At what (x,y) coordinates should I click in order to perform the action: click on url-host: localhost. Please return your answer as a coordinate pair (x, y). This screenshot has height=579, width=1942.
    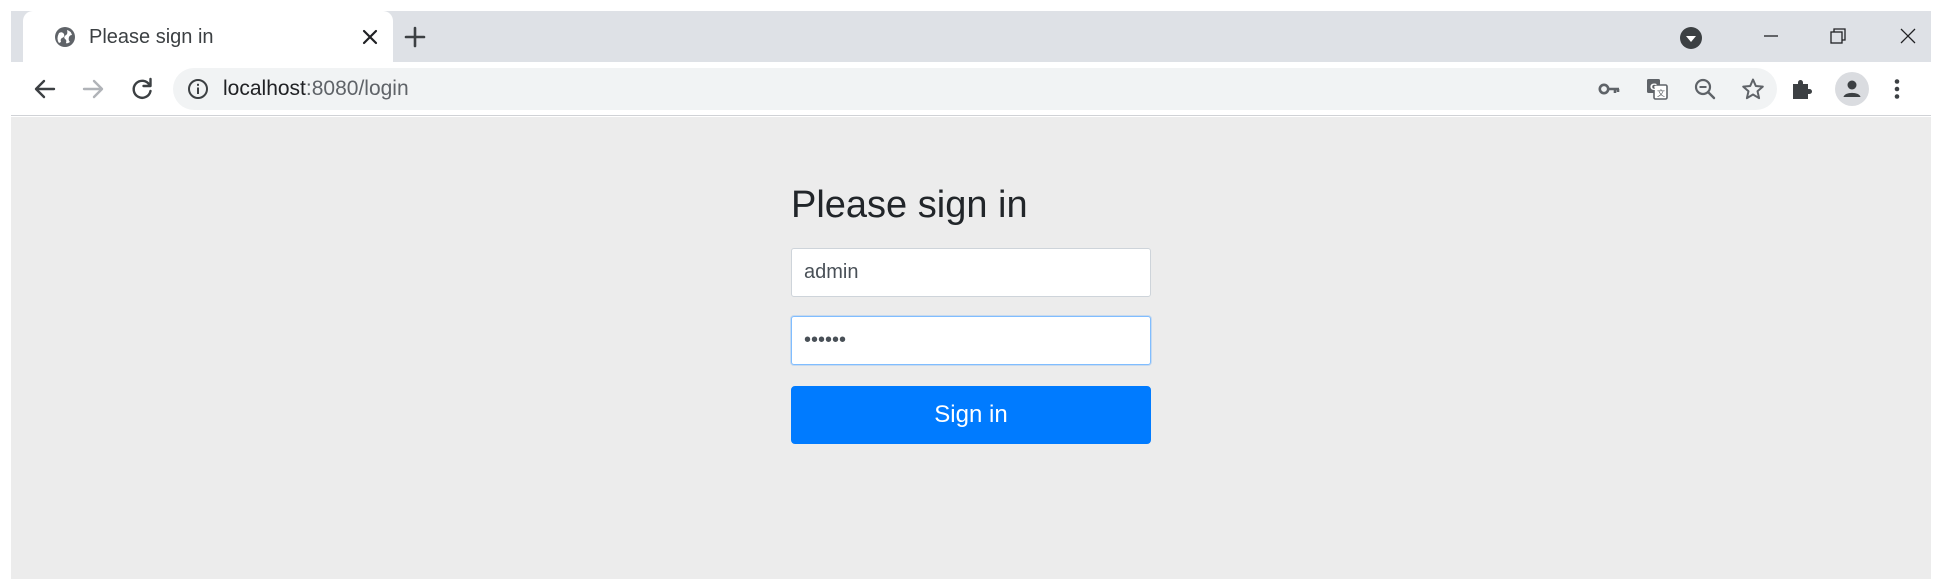
    Looking at the image, I should click on (264, 88).